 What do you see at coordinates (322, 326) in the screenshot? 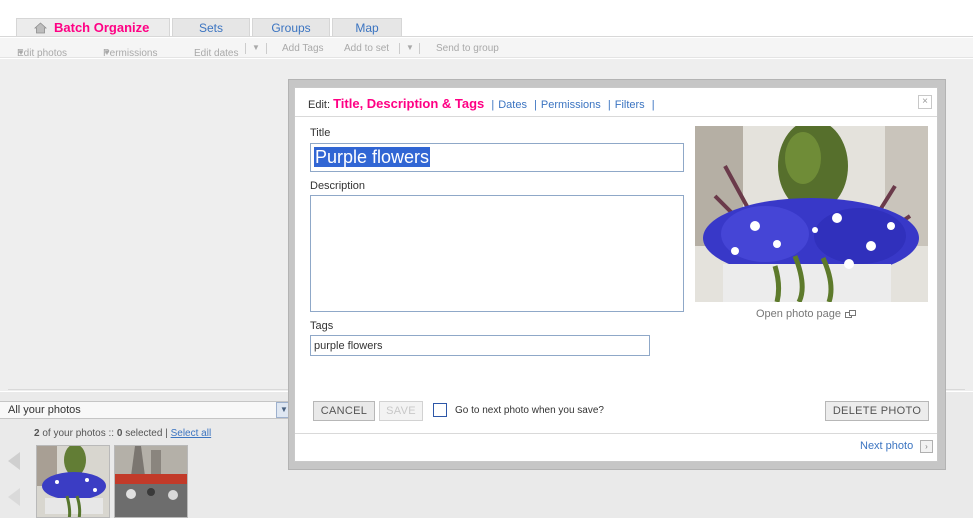
I see `tags-label: Tags` at bounding box center [322, 326].